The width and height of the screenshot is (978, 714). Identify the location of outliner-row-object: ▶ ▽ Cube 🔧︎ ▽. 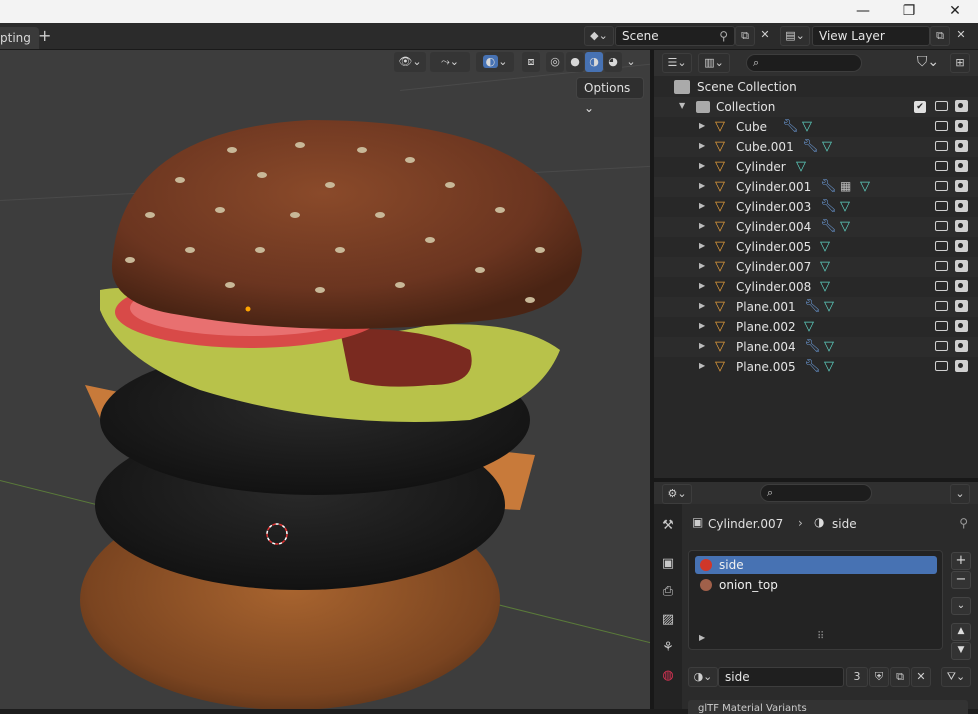
(816, 127).